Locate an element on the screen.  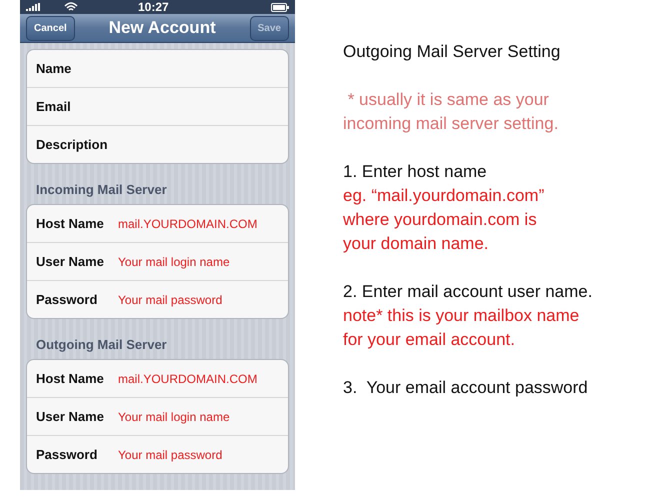
section-header: Outgoing Mail Server is located at coordinates (101, 345).